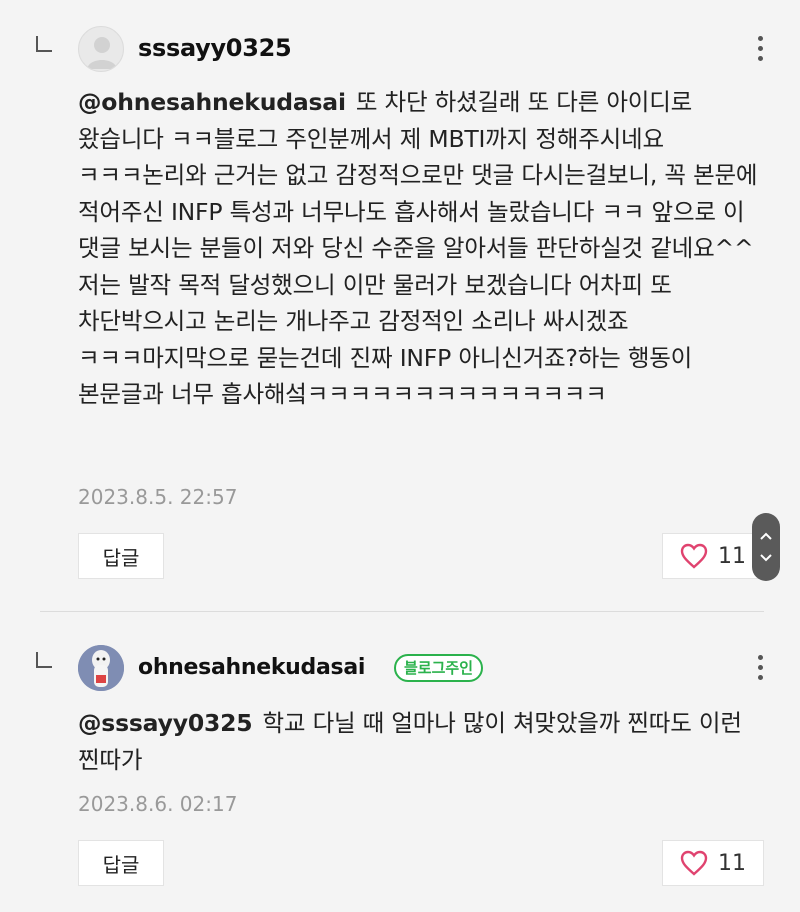 The height and width of the screenshot is (912, 800). What do you see at coordinates (251, 667) in the screenshot?
I see `comment-author: ohnesahnekudasai` at bounding box center [251, 667].